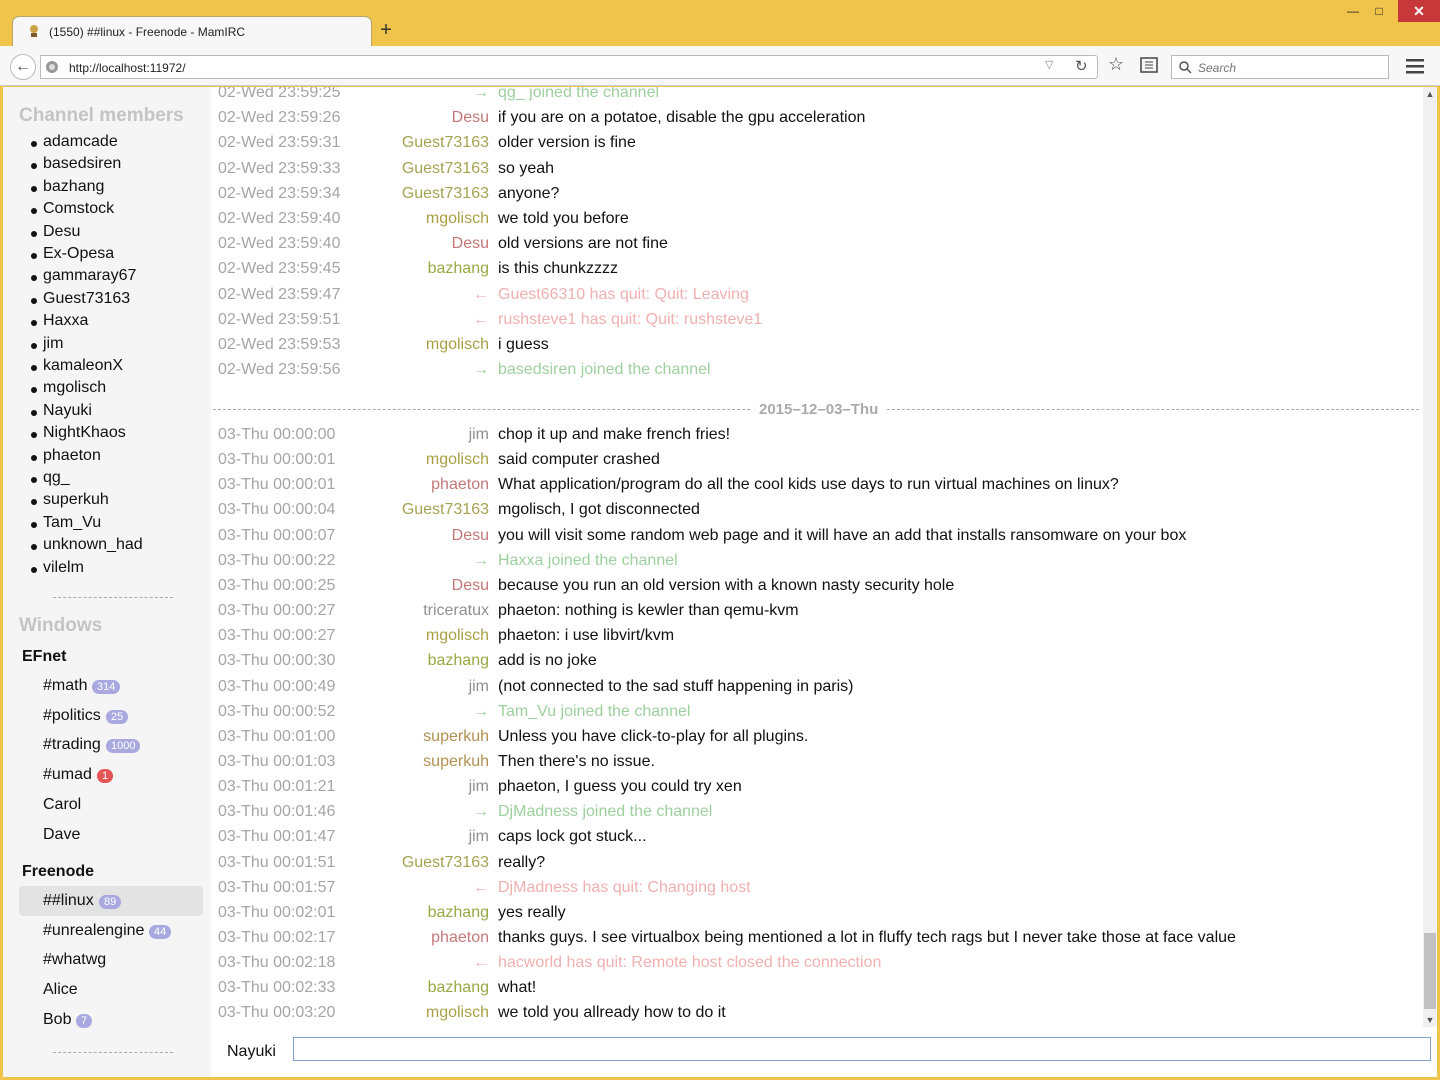  What do you see at coordinates (78, 209) in the screenshot?
I see `member-item: Comstock` at bounding box center [78, 209].